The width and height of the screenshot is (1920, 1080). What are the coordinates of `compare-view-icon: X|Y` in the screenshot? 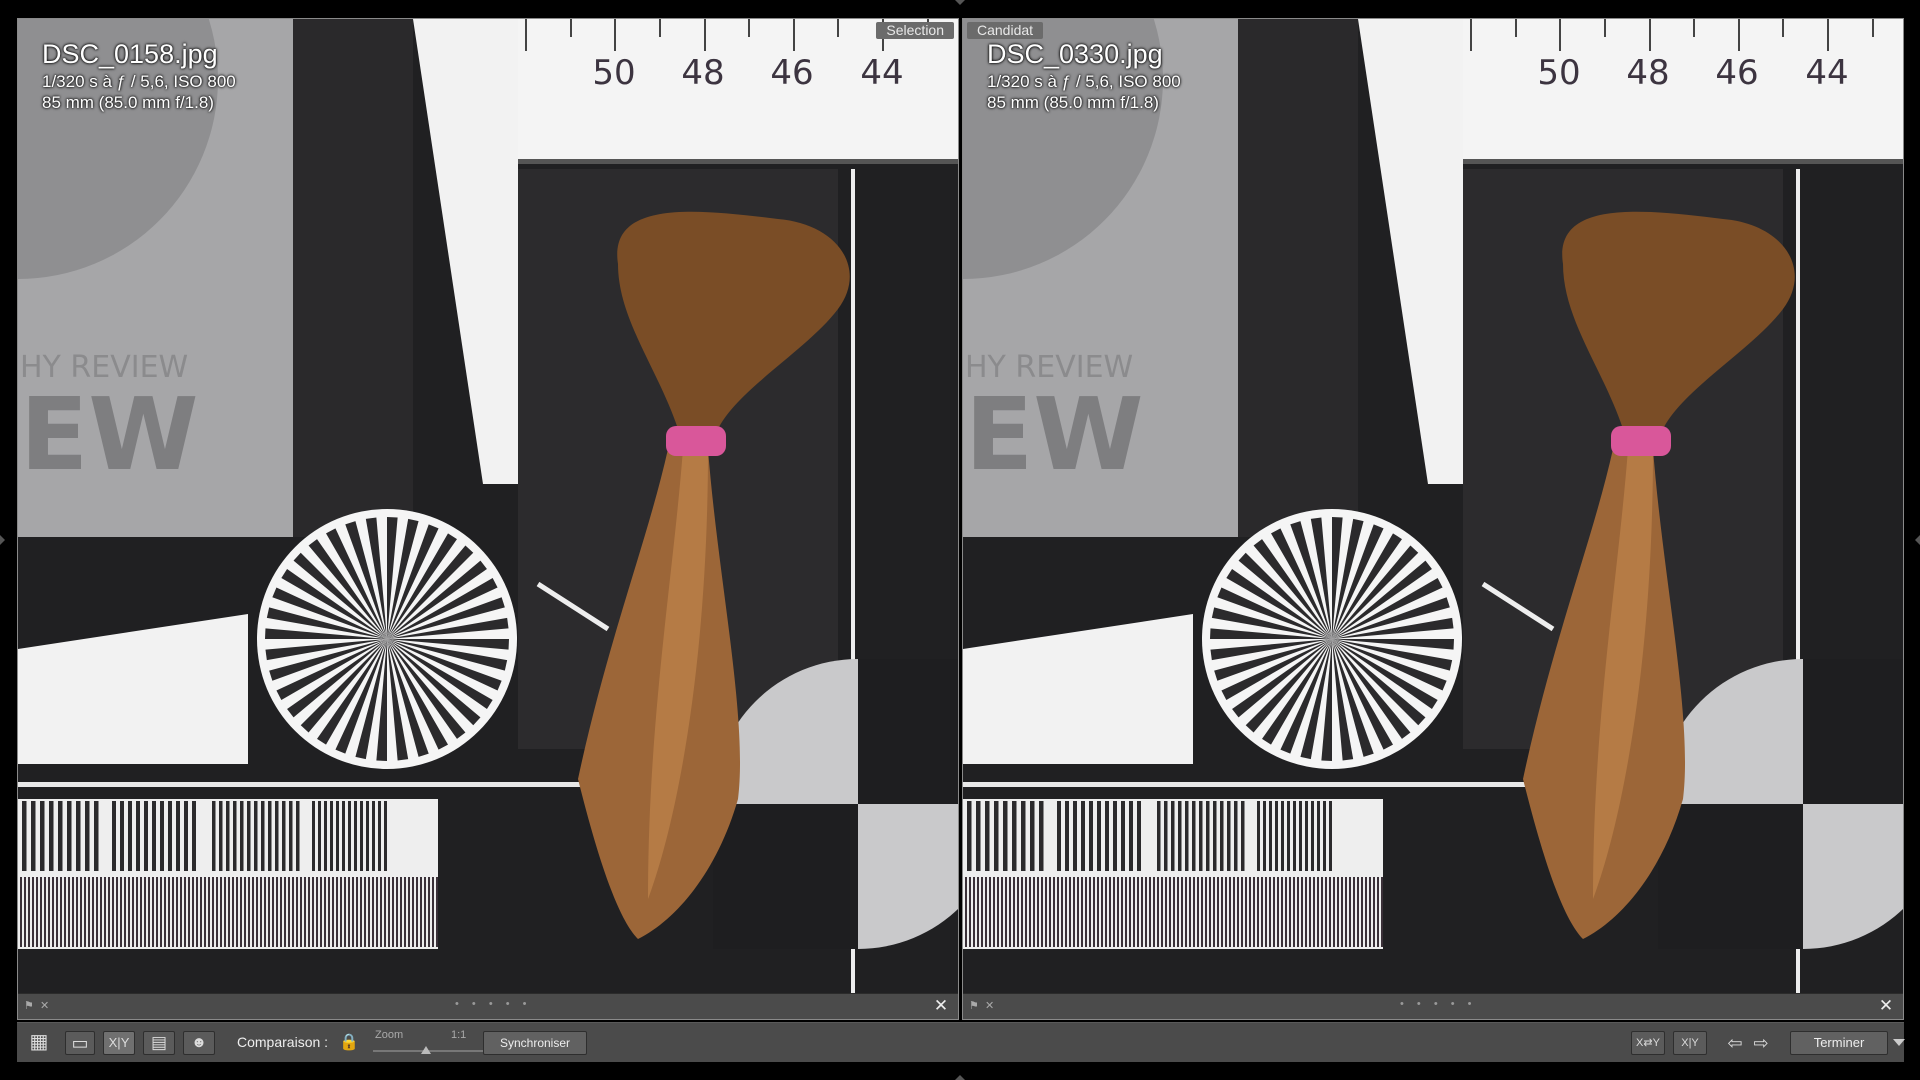 It's located at (119, 1042).